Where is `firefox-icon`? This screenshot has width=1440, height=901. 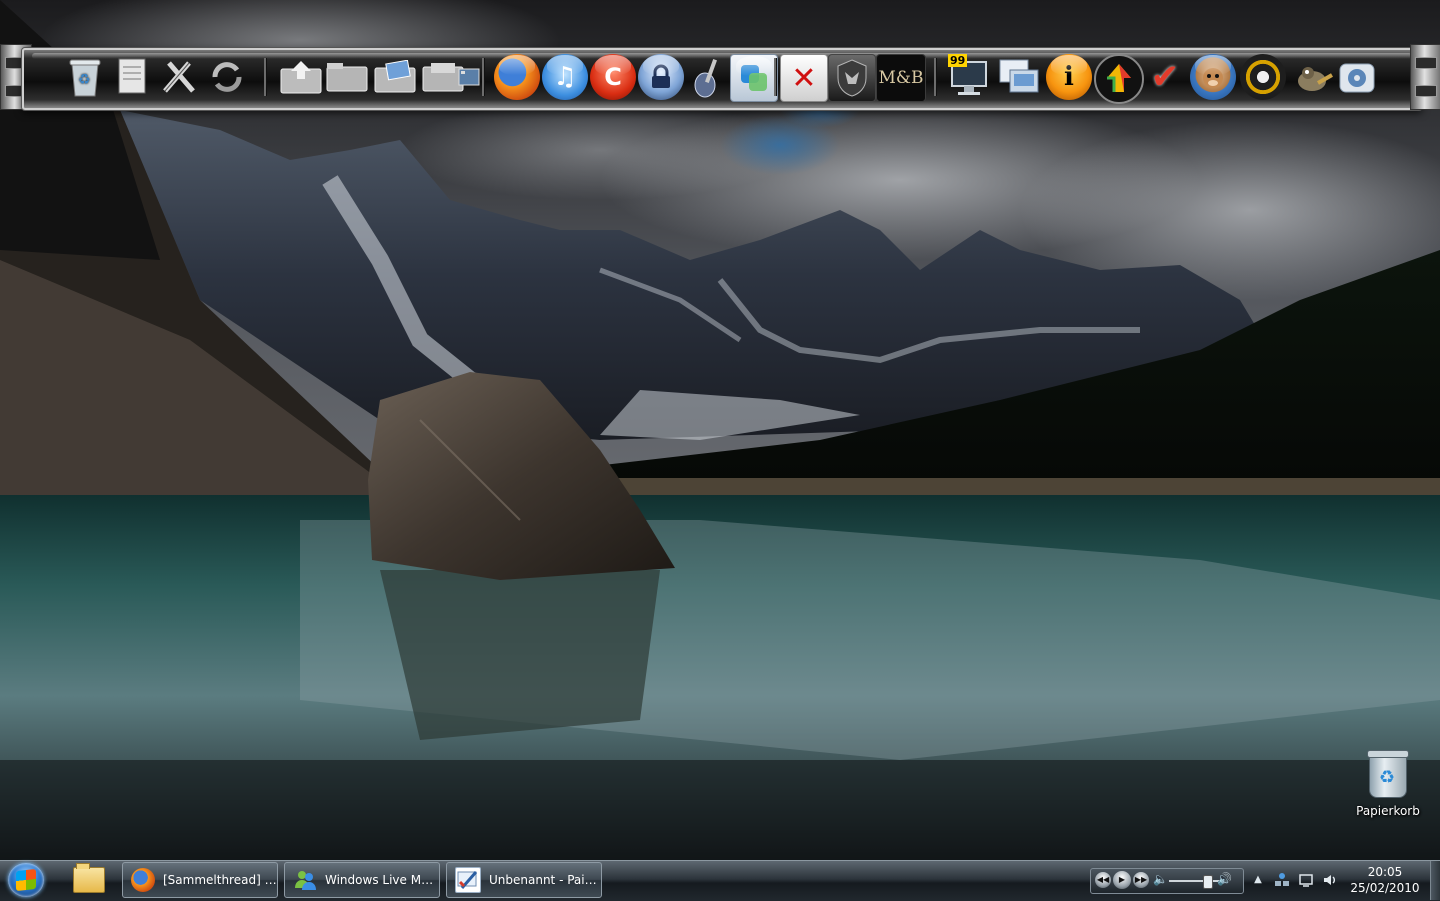
firefox-icon is located at coordinates (143, 880).